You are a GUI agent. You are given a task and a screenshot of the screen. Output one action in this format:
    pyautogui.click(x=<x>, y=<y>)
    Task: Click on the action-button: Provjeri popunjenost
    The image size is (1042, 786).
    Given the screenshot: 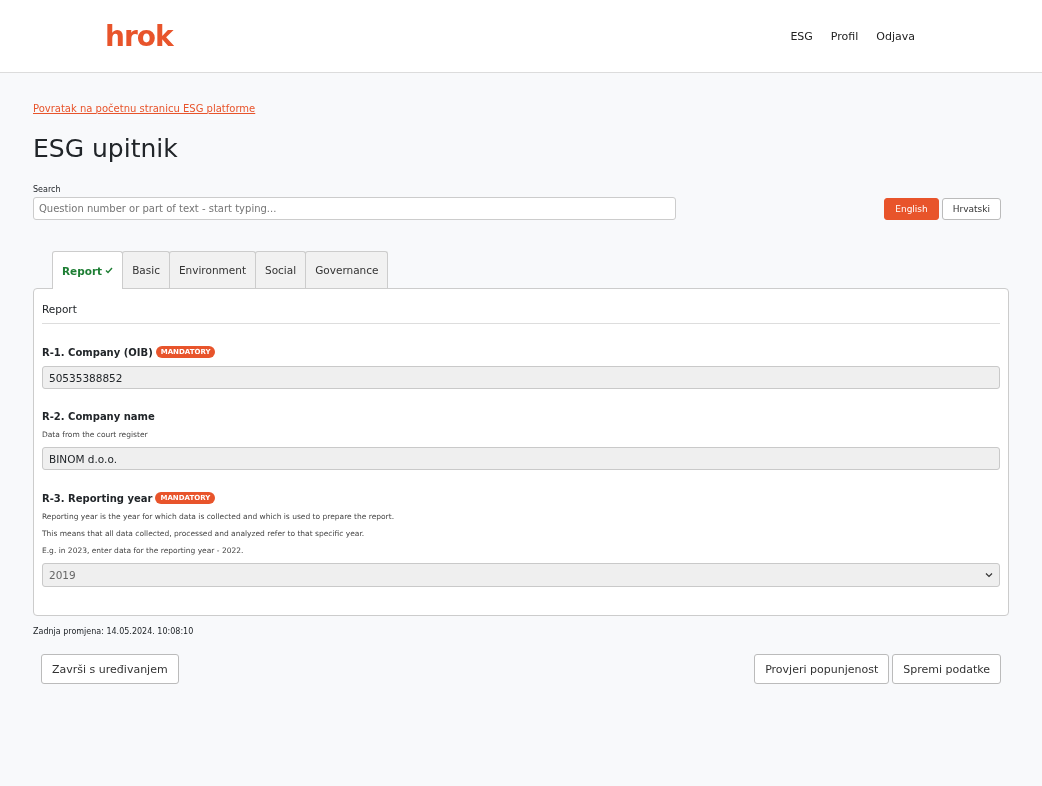 What is the action you would take?
    pyautogui.click(x=822, y=669)
    